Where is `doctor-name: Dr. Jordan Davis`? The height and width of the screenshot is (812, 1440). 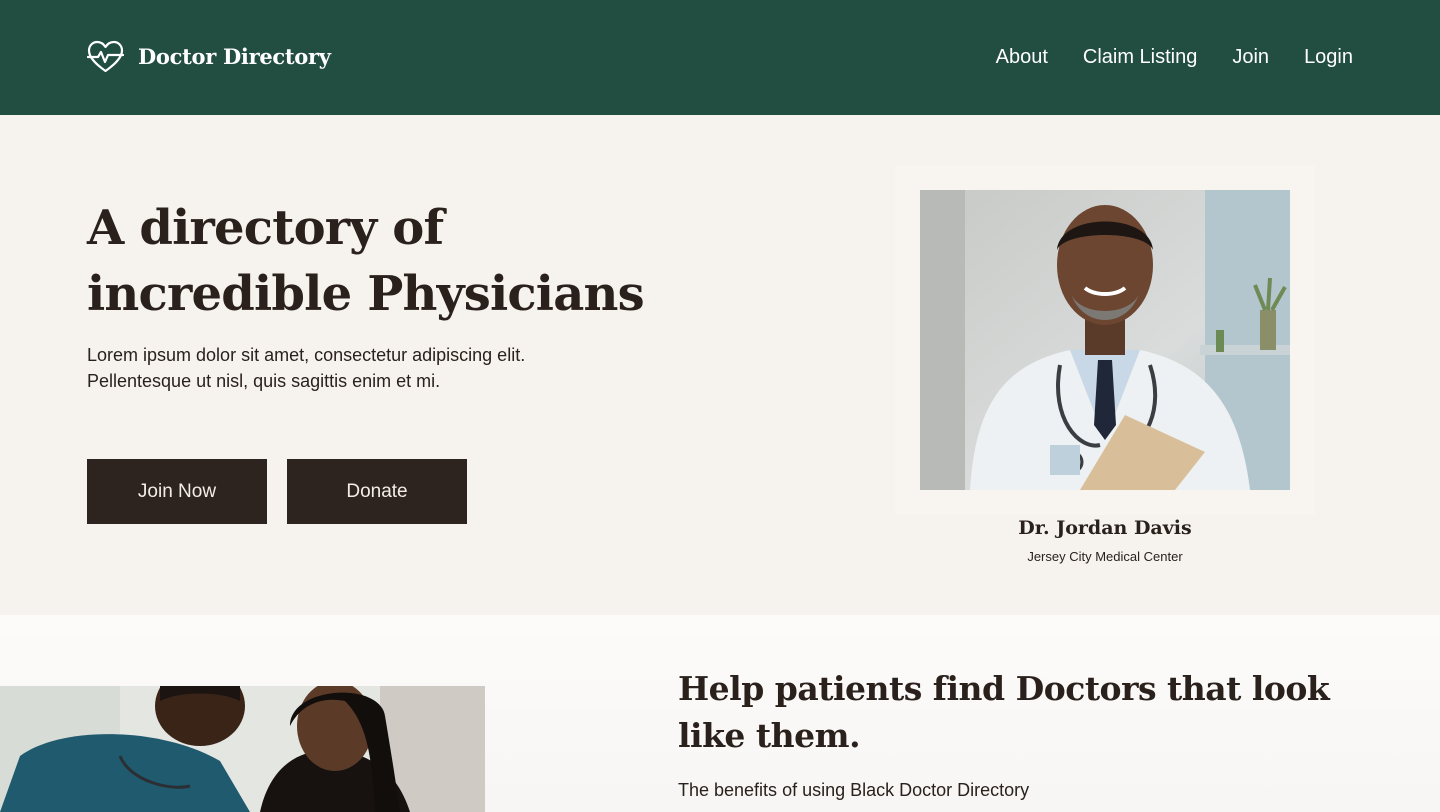
doctor-name: Dr. Jordan Davis is located at coordinates (1105, 528).